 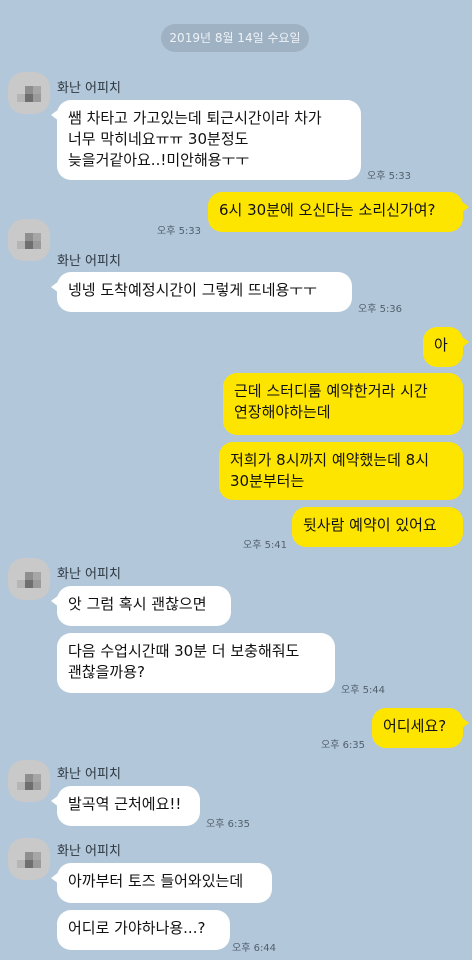 I want to click on message-bubble: 발곡역 근처에요!!, so click(x=125, y=806).